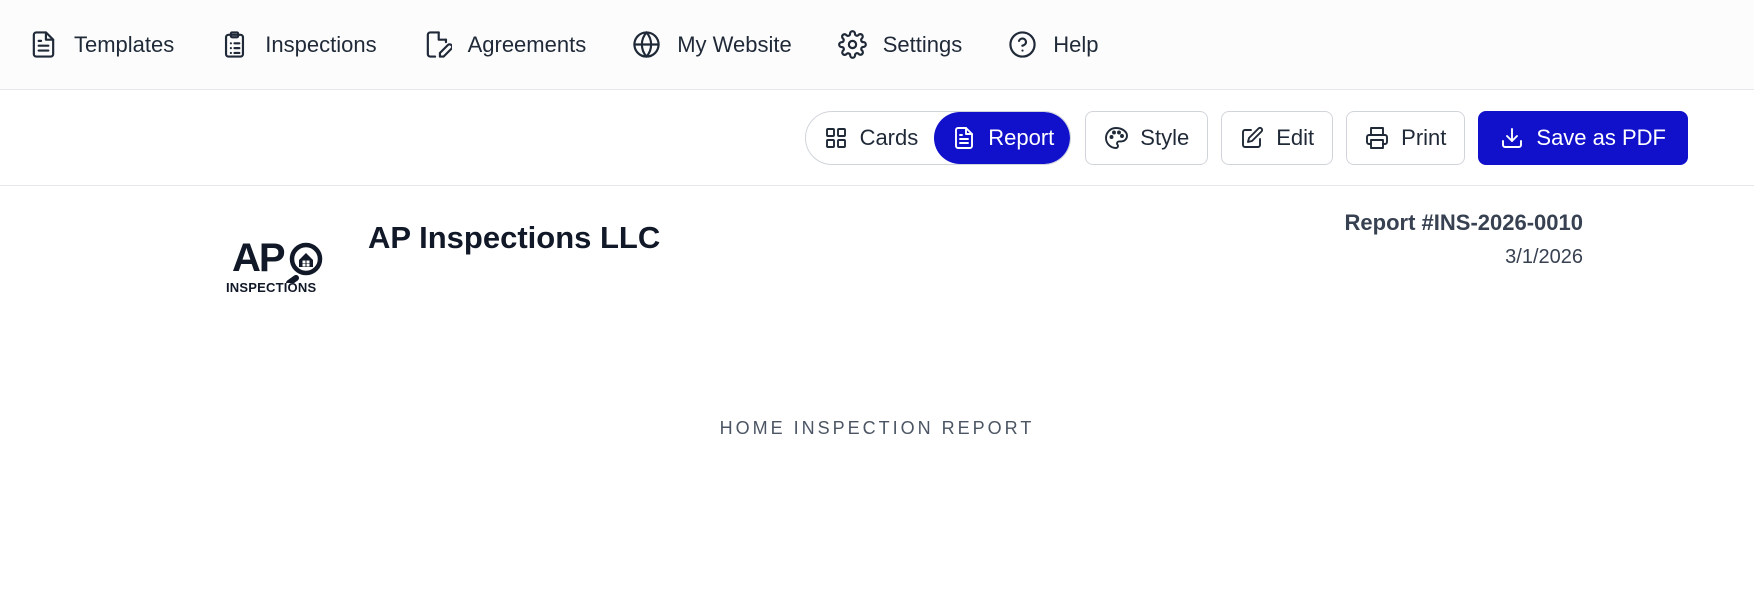  I want to click on nav-help-label: Help, so click(1076, 44).